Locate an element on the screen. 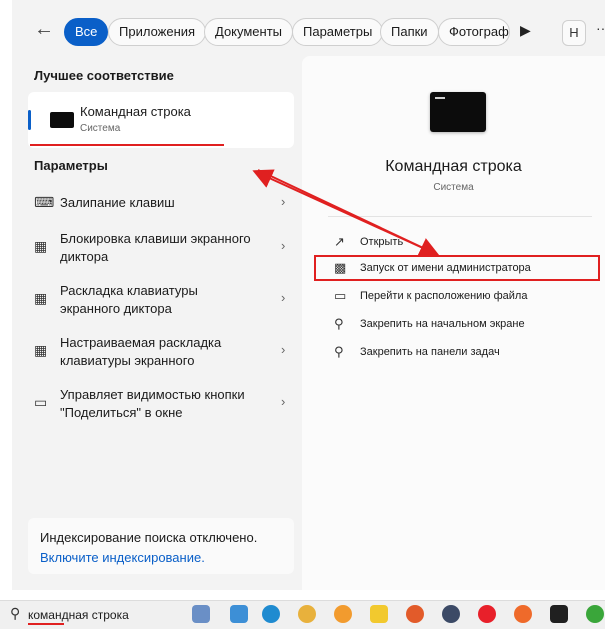 Image resolution: width=605 pixels, height=629 pixels. annotation-underline is located at coordinates (127, 145).